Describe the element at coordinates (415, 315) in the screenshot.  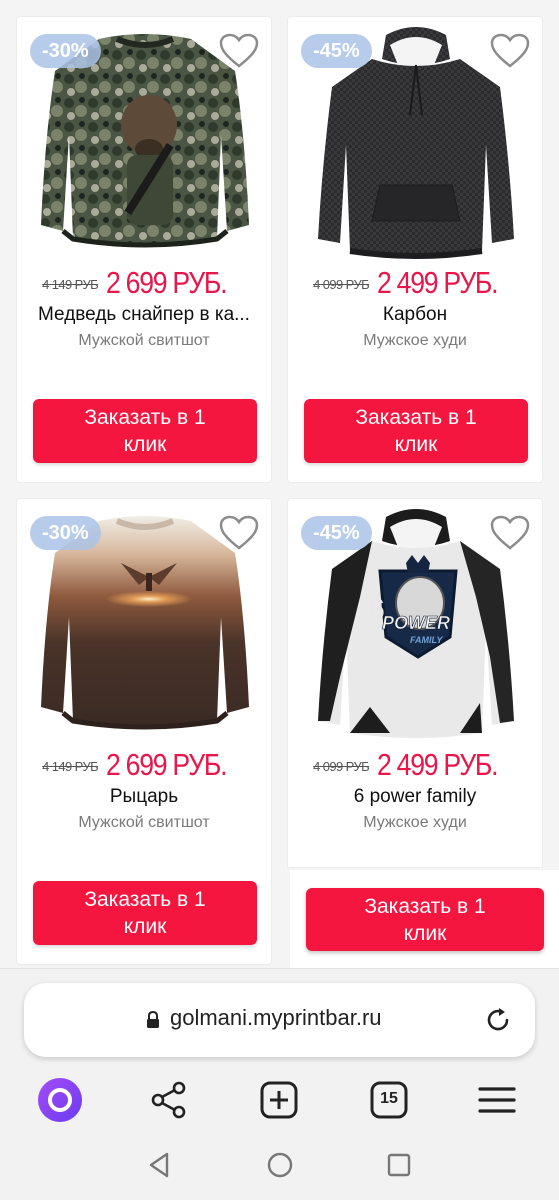
I see `product-name: Карбон` at that location.